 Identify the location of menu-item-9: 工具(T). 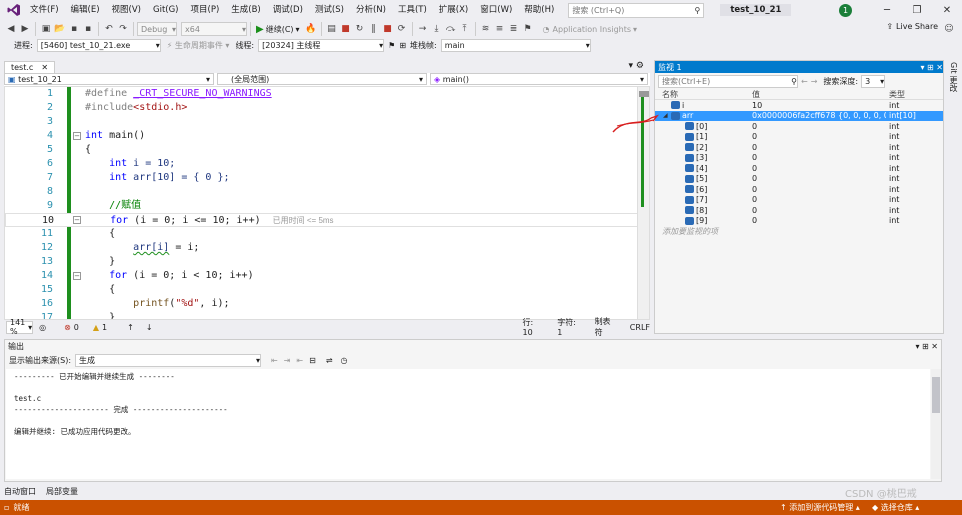
(412, 10).